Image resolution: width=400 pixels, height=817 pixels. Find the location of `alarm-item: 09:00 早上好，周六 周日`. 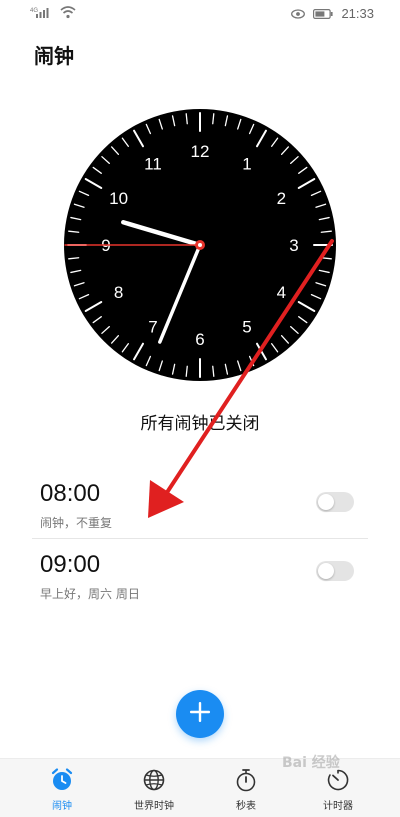

alarm-item: 09:00 早上好，周六 周日 is located at coordinates (200, 572).